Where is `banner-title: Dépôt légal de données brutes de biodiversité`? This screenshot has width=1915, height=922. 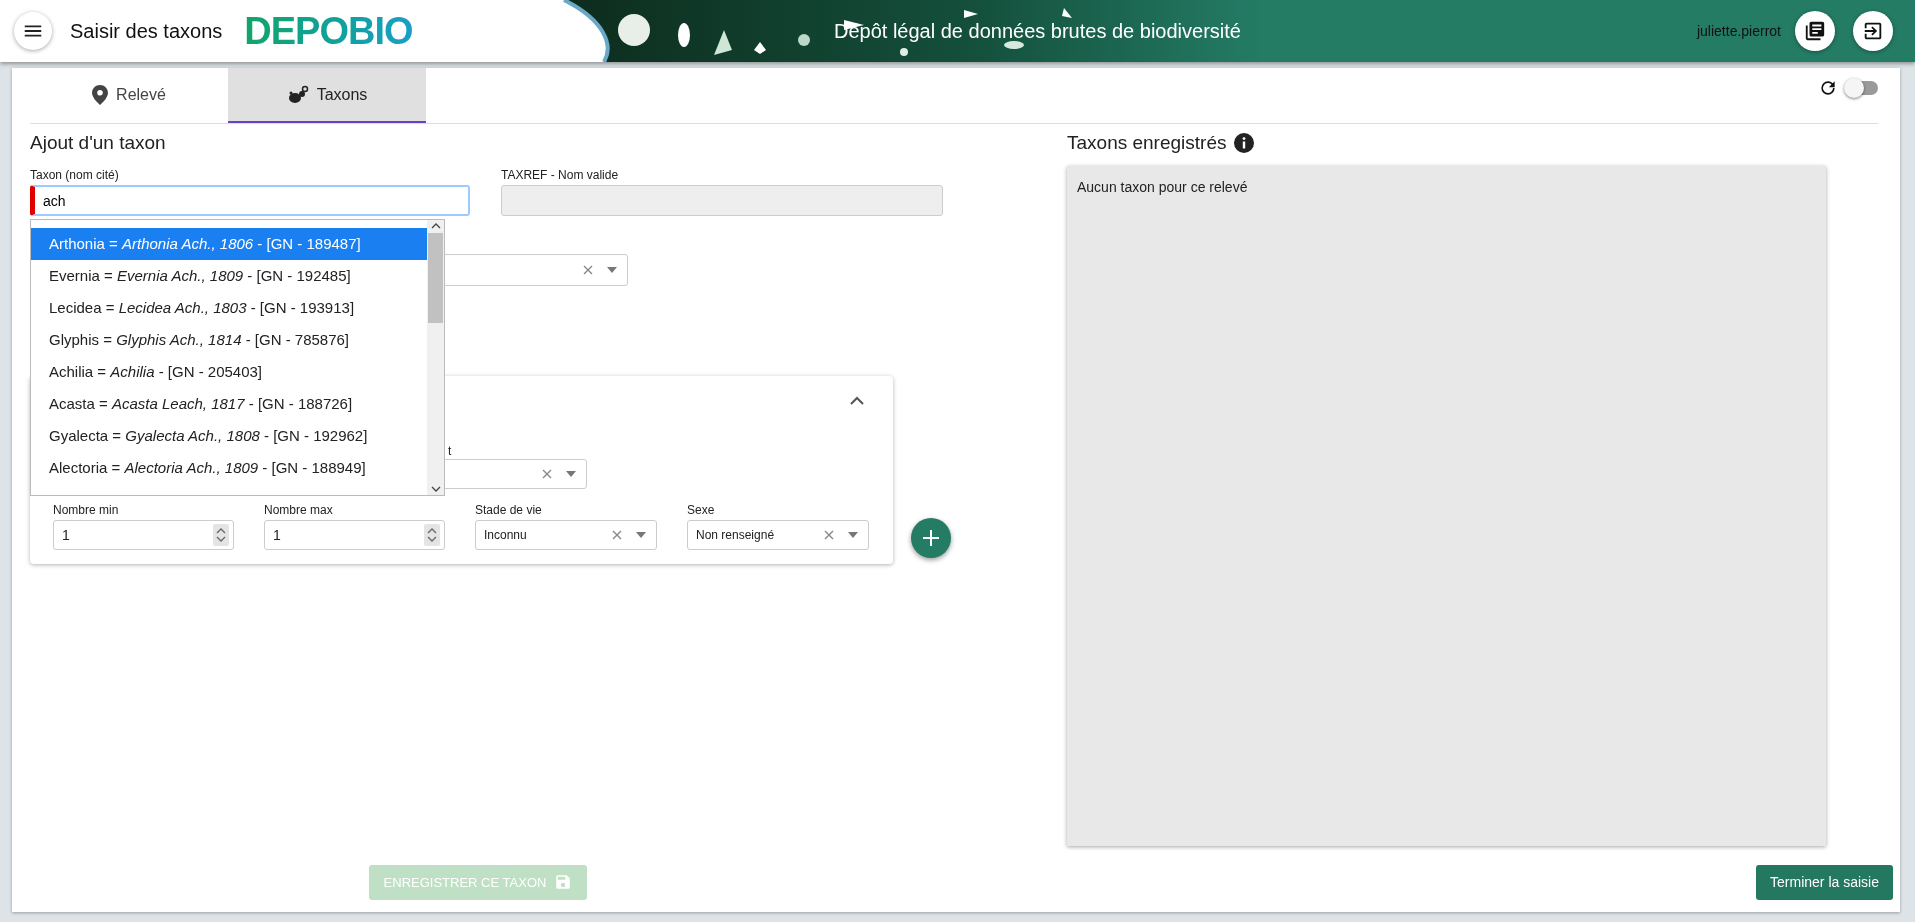
banner-title: Dépôt légal de données brutes de biodiversité is located at coordinates (1037, 31).